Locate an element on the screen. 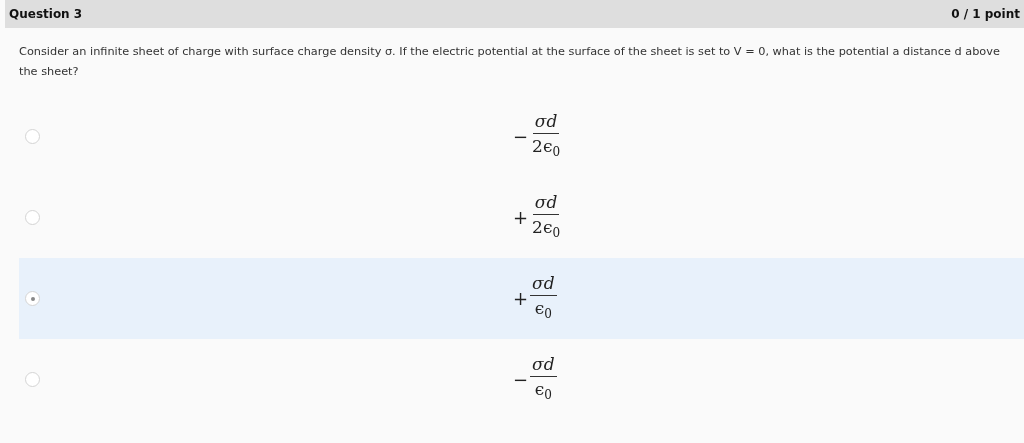  question-title: Question 3 is located at coordinates (46, 14).